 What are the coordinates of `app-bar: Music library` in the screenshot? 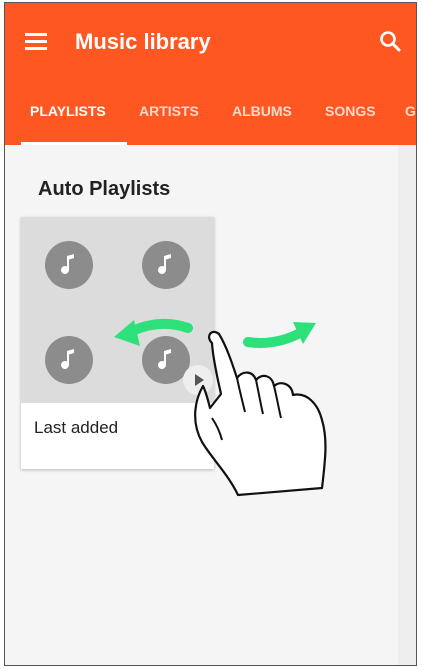 It's located at (210, 43).